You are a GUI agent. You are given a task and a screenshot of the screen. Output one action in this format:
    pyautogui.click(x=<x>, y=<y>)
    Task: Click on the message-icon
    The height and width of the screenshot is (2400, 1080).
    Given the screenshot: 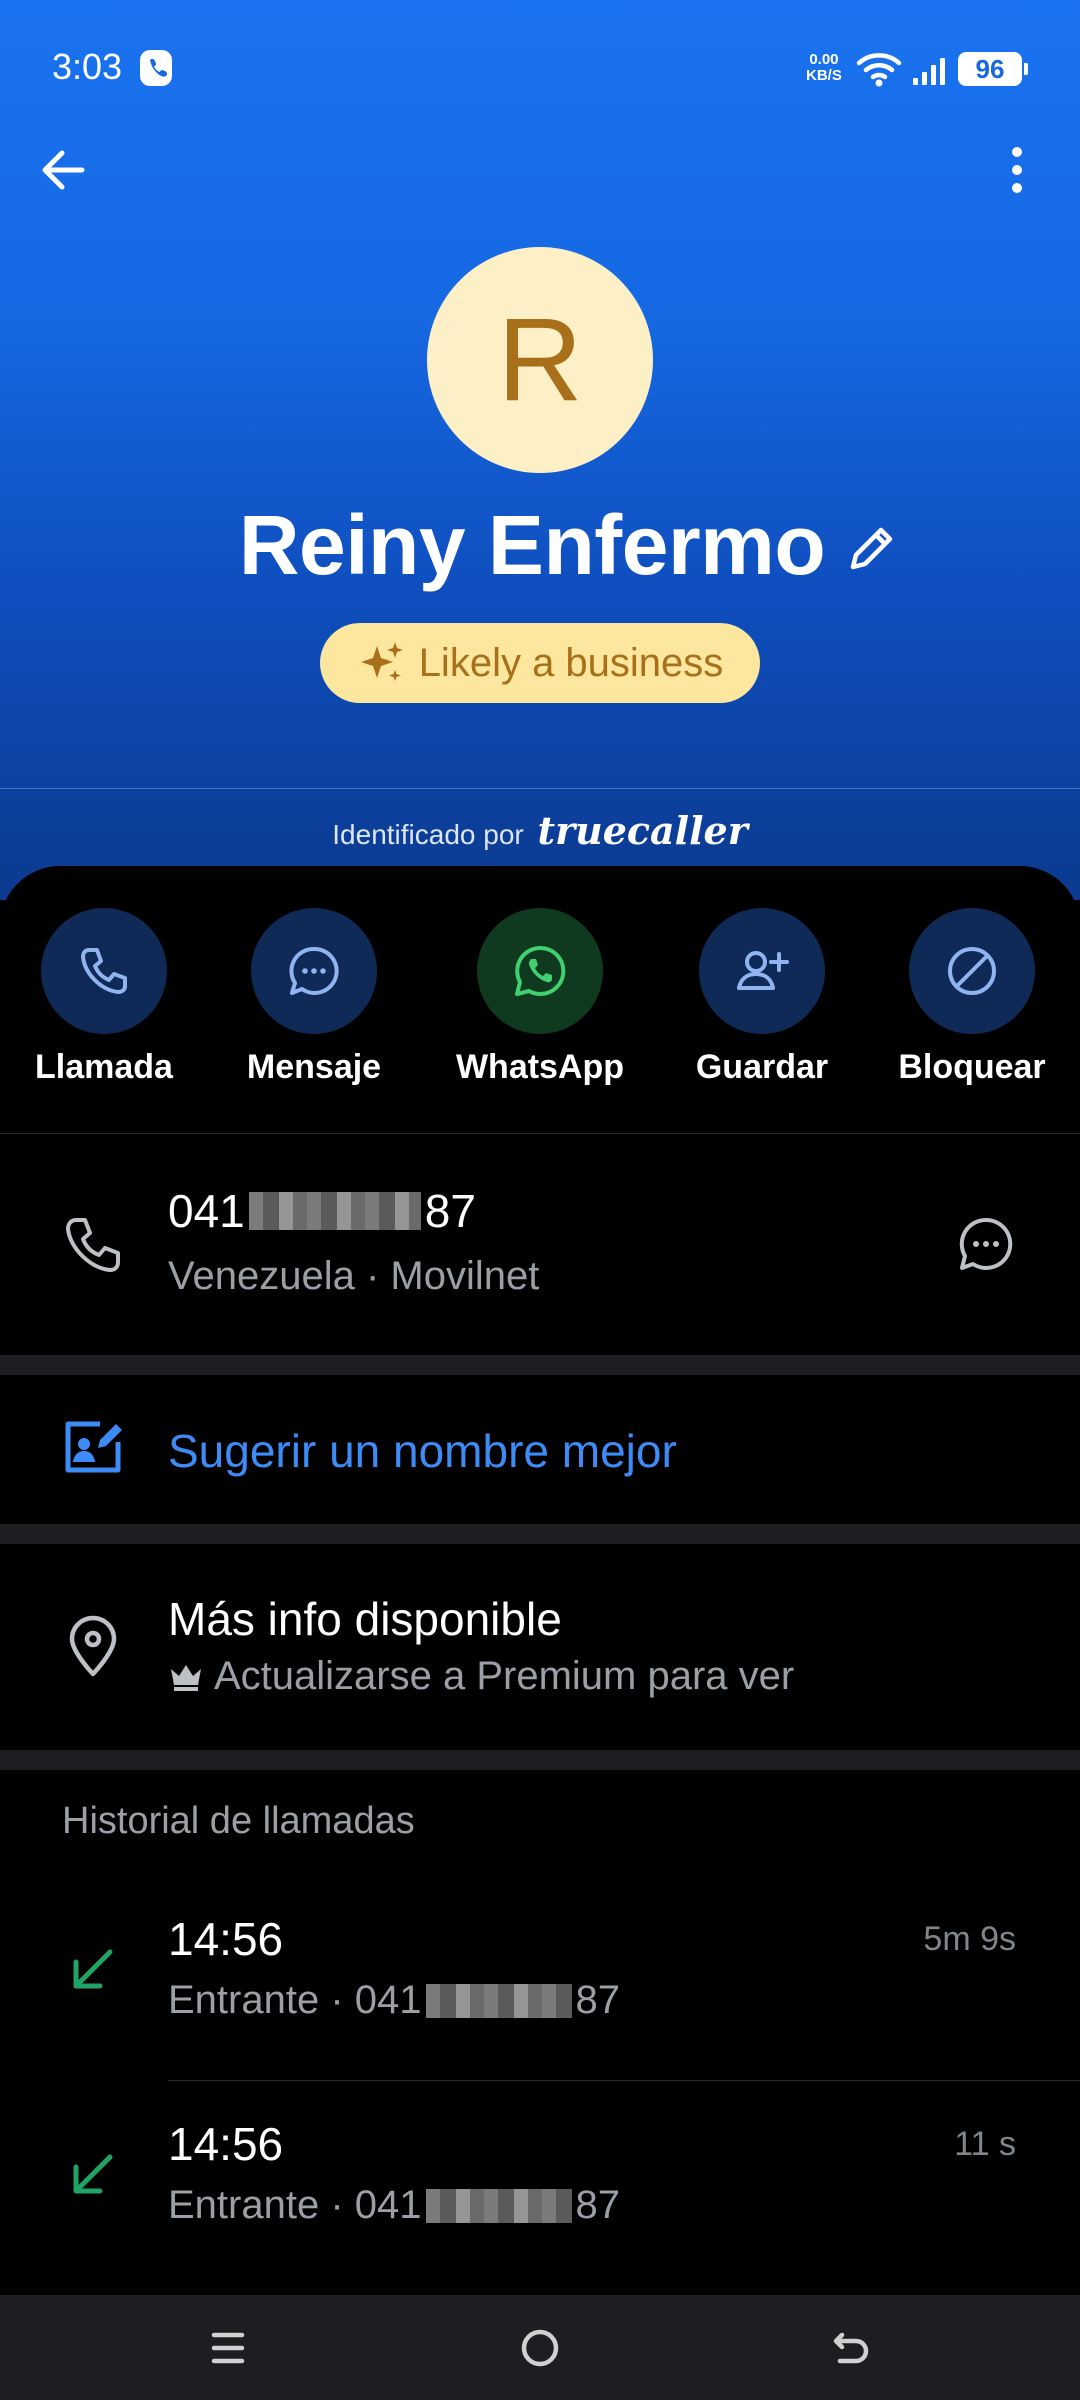 What is the action you would take?
    pyautogui.click(x=314, y=970)
    